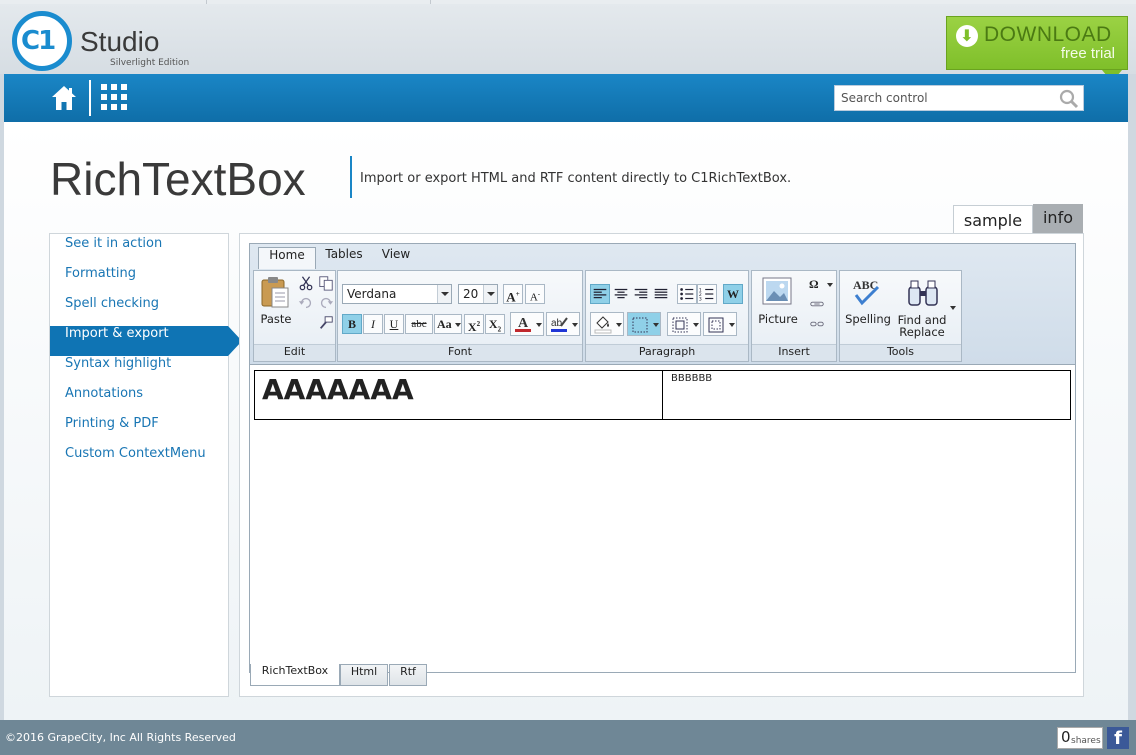 This screenshot has height=755, width=1136. I want to click on word-wrap-icon: W, so click(733, 294).